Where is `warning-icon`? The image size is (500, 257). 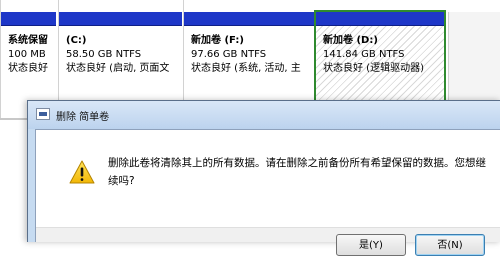
warning-icon is located at coordinates (82, 172).